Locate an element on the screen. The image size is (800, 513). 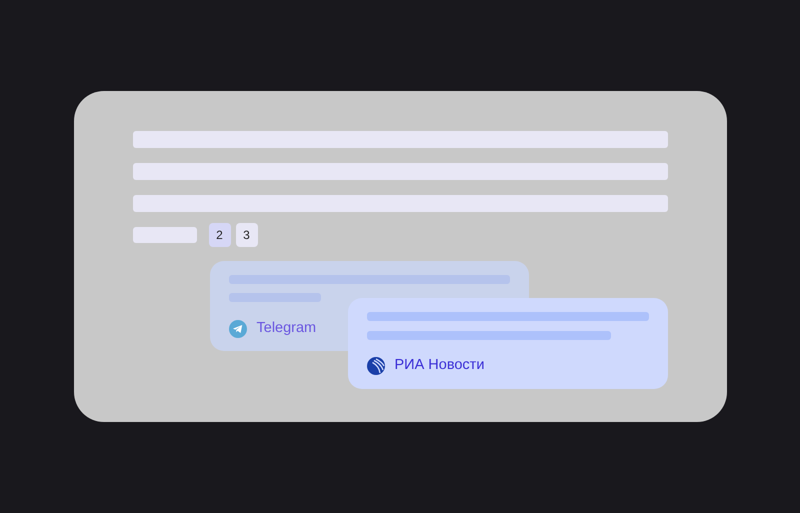
page-button: 2 is located at coordinates (219, 235).